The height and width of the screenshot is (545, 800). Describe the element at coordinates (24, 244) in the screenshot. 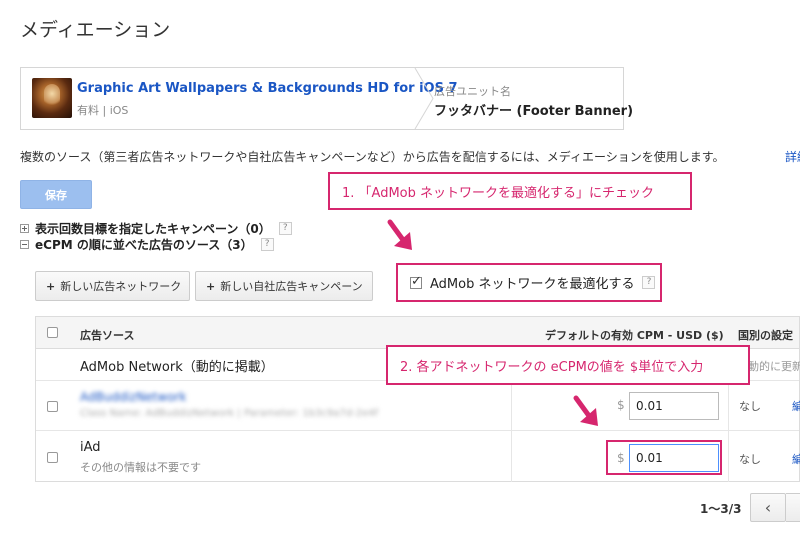

I see `collapse-icon` at that location.